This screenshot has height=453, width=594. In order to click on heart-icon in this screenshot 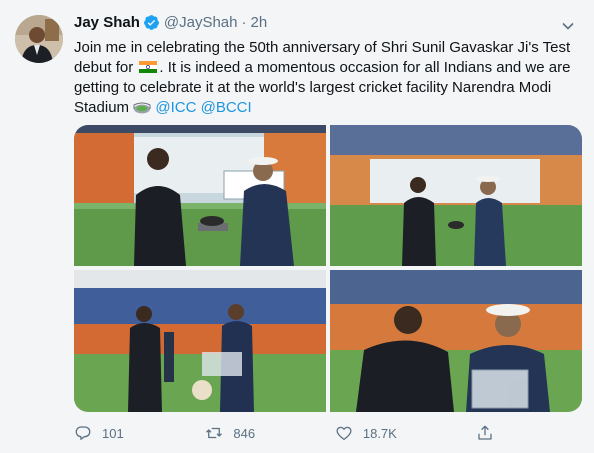, I will do `click(344, 433)`.